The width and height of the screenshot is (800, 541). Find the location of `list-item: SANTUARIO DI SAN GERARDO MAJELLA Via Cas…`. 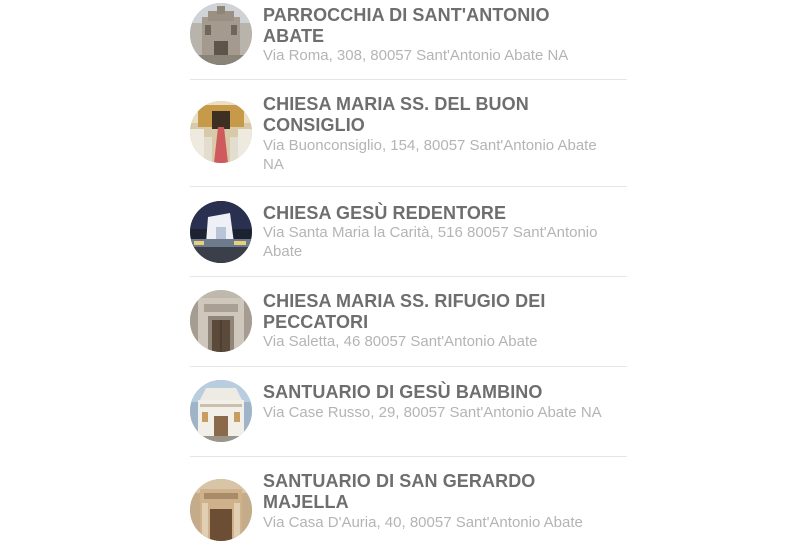

list-item: SANTUARIO DI SAN GERARDO MAJELLA Via Cas… is located at coordinates (408, 499).